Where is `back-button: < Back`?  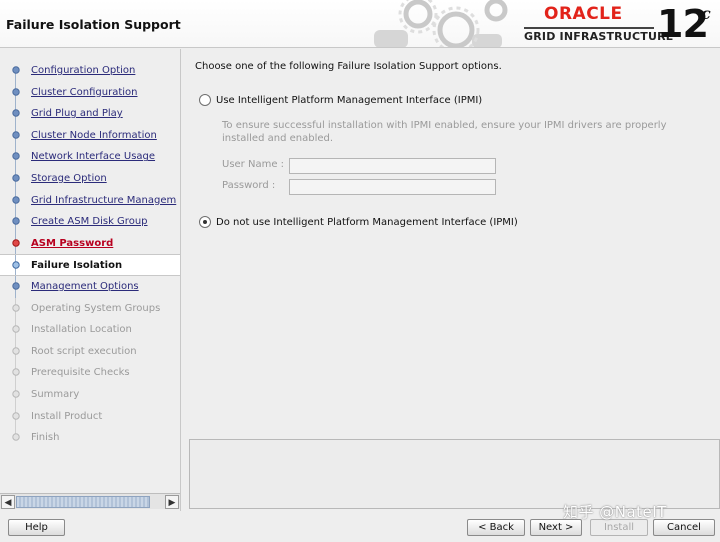
back-button: < Back is located at coordinates (496, 527).